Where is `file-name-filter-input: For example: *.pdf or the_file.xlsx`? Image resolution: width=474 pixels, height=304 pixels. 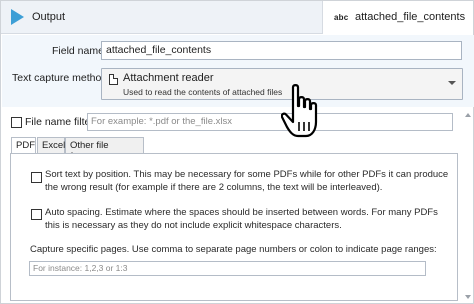 file-name-filter-input: For example: *.pdf or the_file.xlsx is located at coordinates (270, 122).